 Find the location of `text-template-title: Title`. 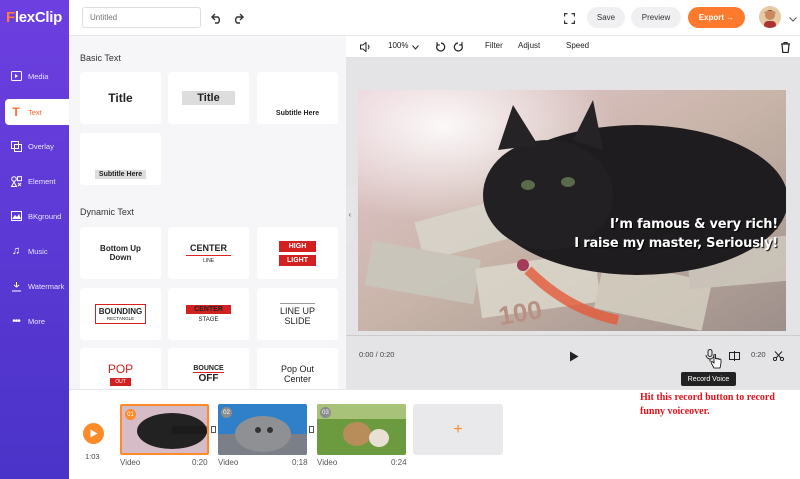

text-template-title: Title is located at coordinates (120, 98).